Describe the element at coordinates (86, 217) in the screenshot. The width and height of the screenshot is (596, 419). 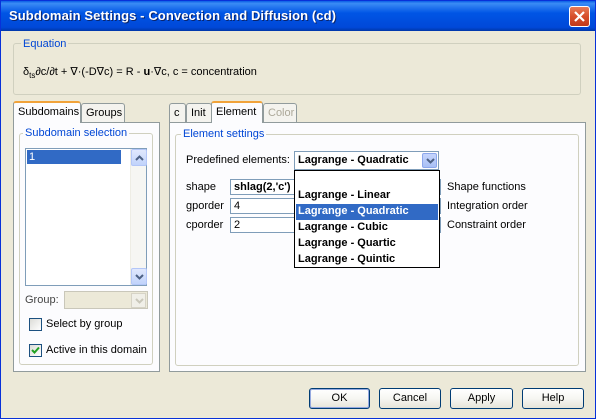
I see `subdomain-listbox: 1` at that location.